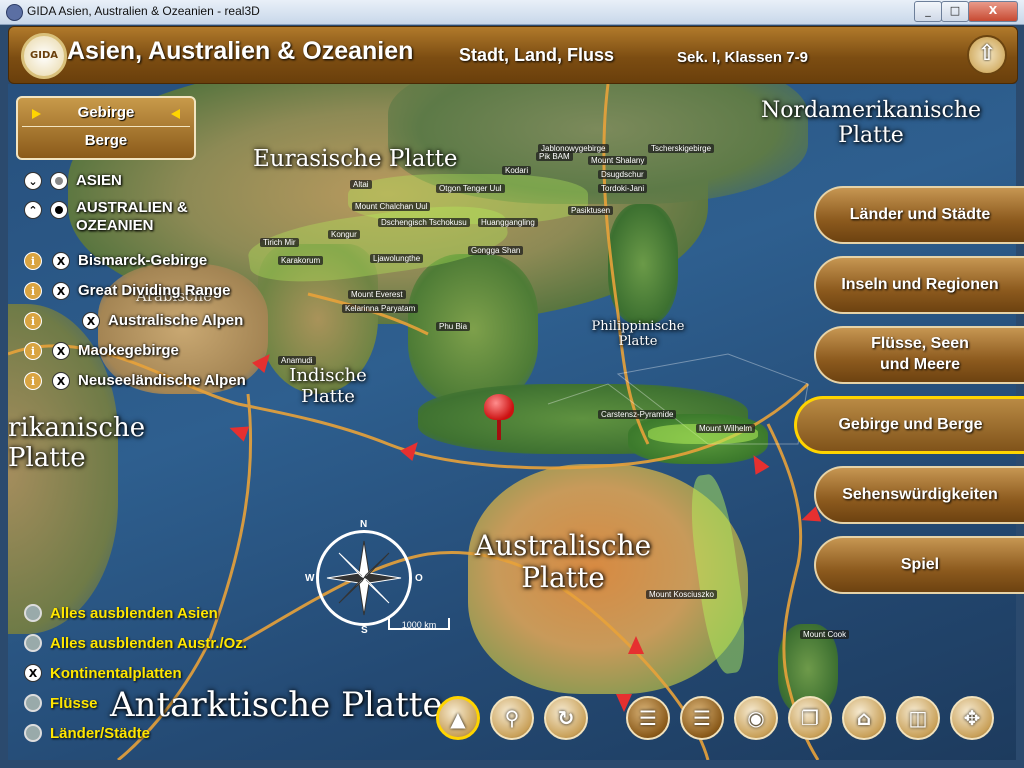  I want to click on menu-fluesse-label: Flüsse, Seen und Meere, so click(920, 354).